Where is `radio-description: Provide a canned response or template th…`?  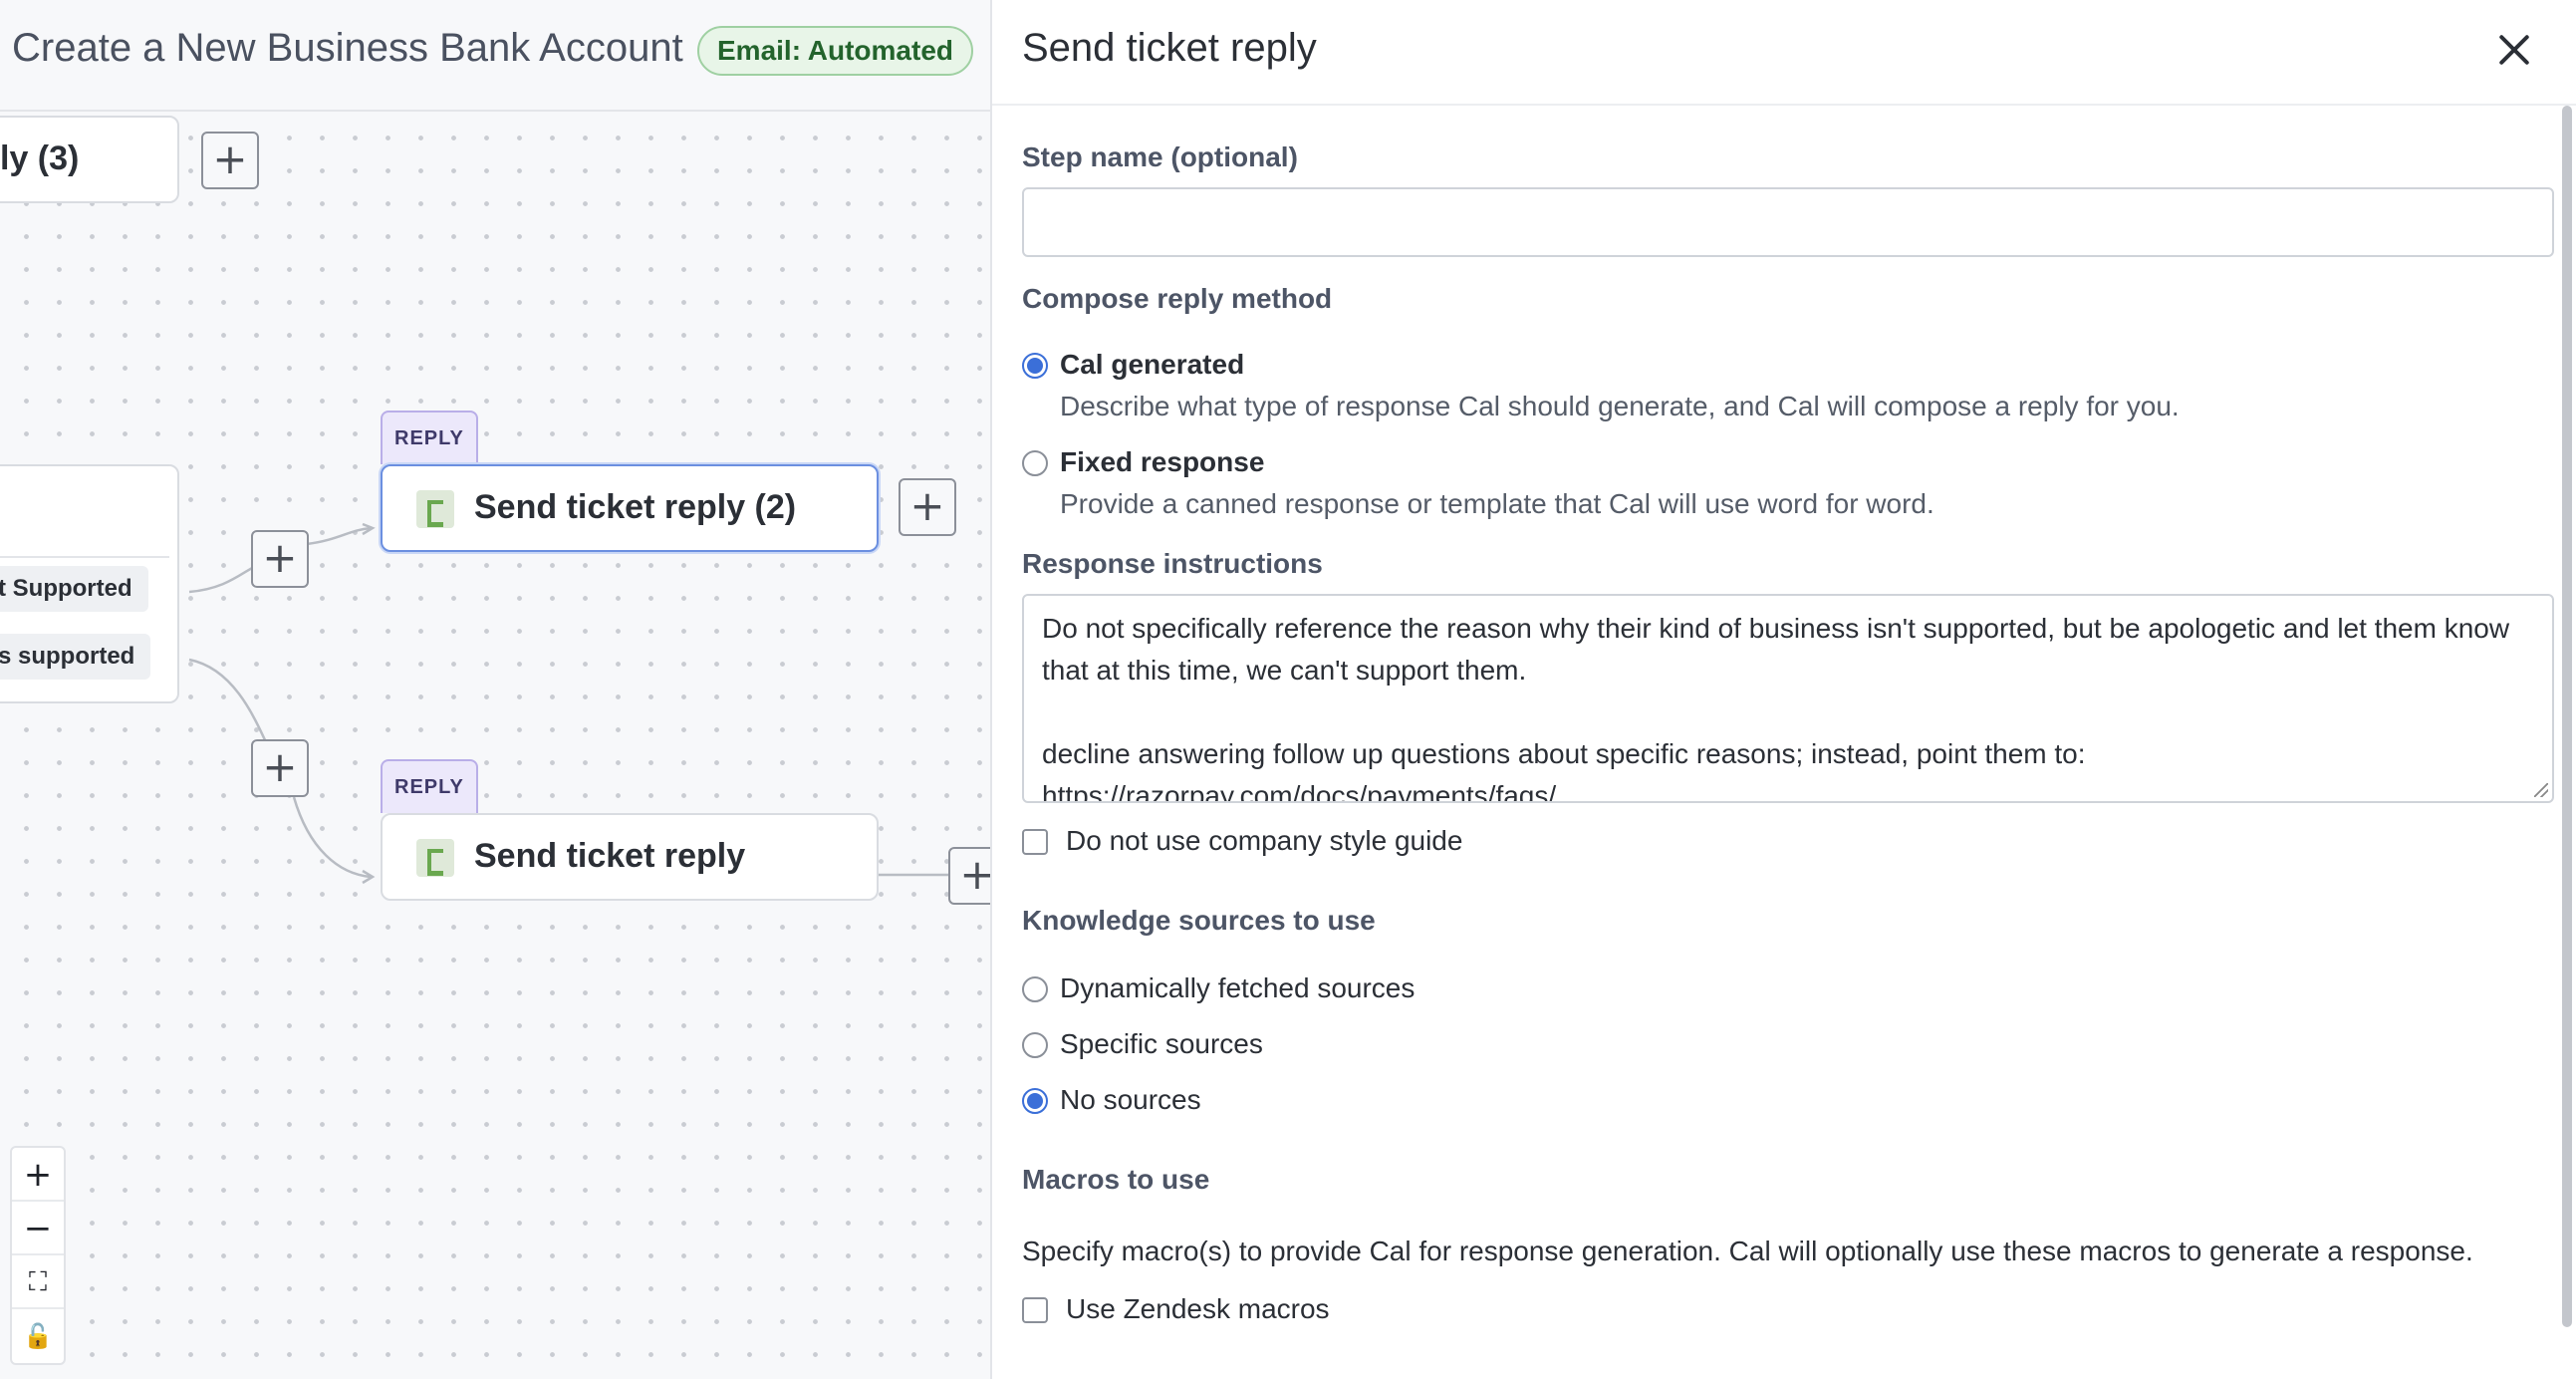 radio-description: Provide a canned response or template th… is located at coordinates (1497, 503).